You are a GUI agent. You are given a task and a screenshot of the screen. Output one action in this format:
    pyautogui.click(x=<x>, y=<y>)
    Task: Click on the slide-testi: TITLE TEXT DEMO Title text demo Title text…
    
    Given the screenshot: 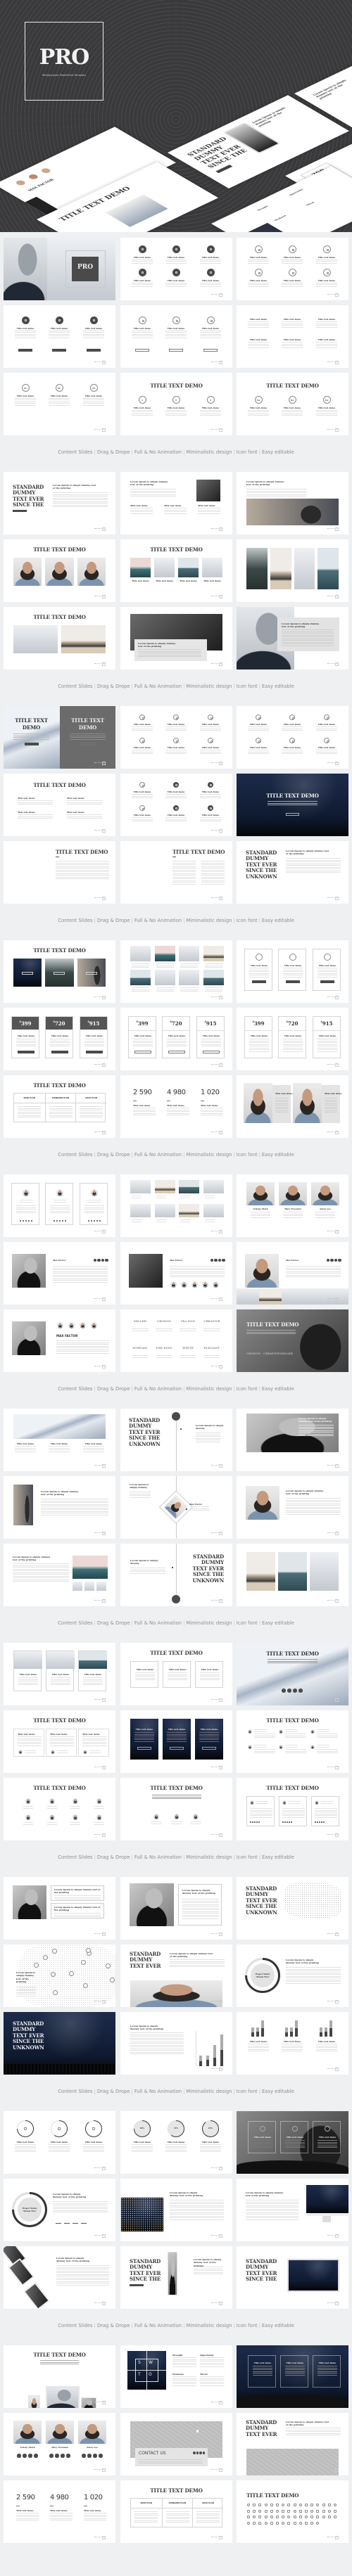 What is the action you would take?
    pyautogui.click(x=59, y=1741)
    